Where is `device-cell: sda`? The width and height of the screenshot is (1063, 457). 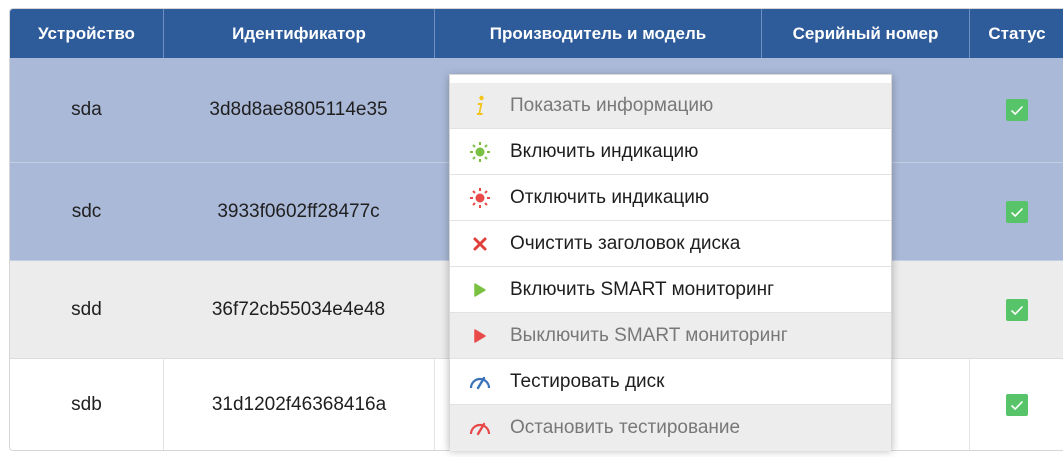
device-cell: sda is located at coordinates (86, 109).